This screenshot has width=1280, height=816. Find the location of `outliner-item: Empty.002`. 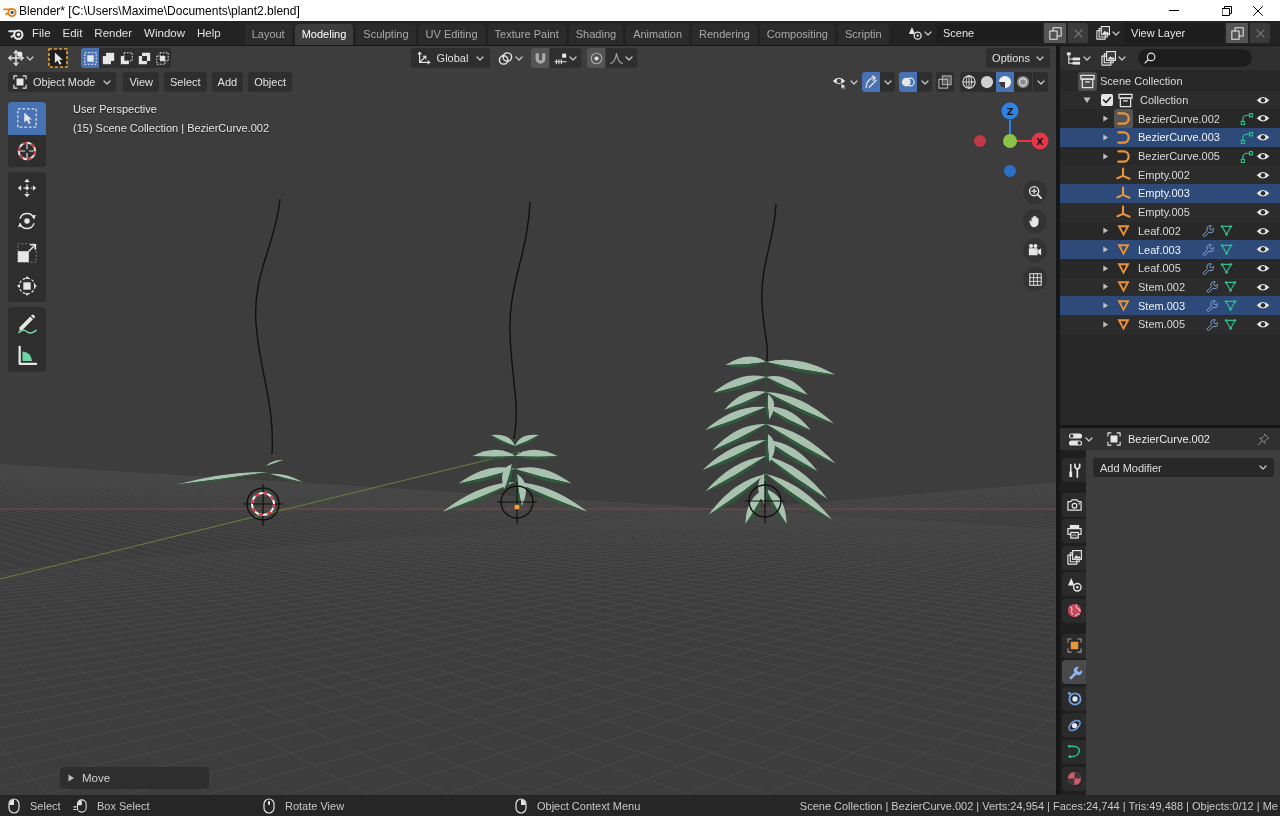

outliner-item: Empty.002 is located at coordinates (1170, 175).